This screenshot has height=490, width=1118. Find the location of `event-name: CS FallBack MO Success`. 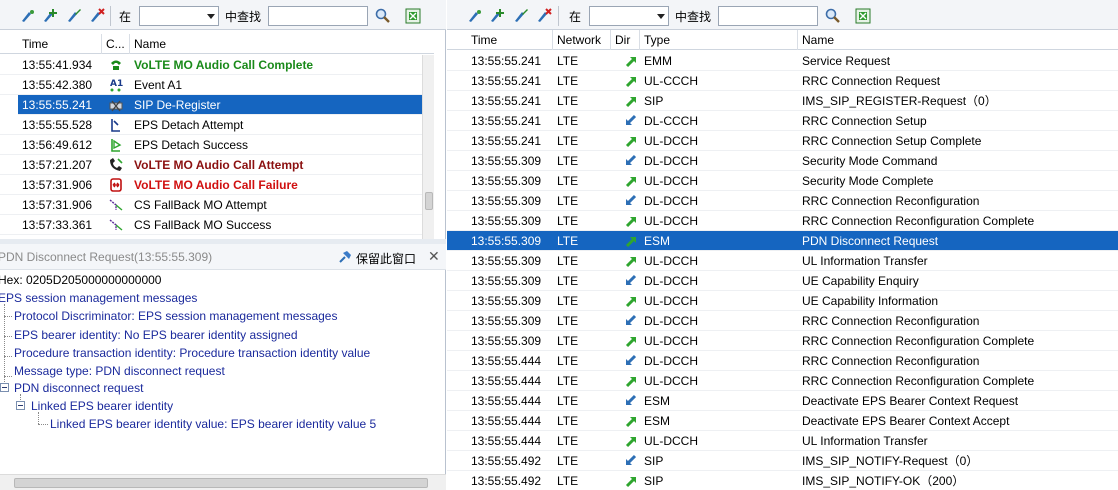

event-name: CS FallBack MO Success is located at coordinates (203, 225).